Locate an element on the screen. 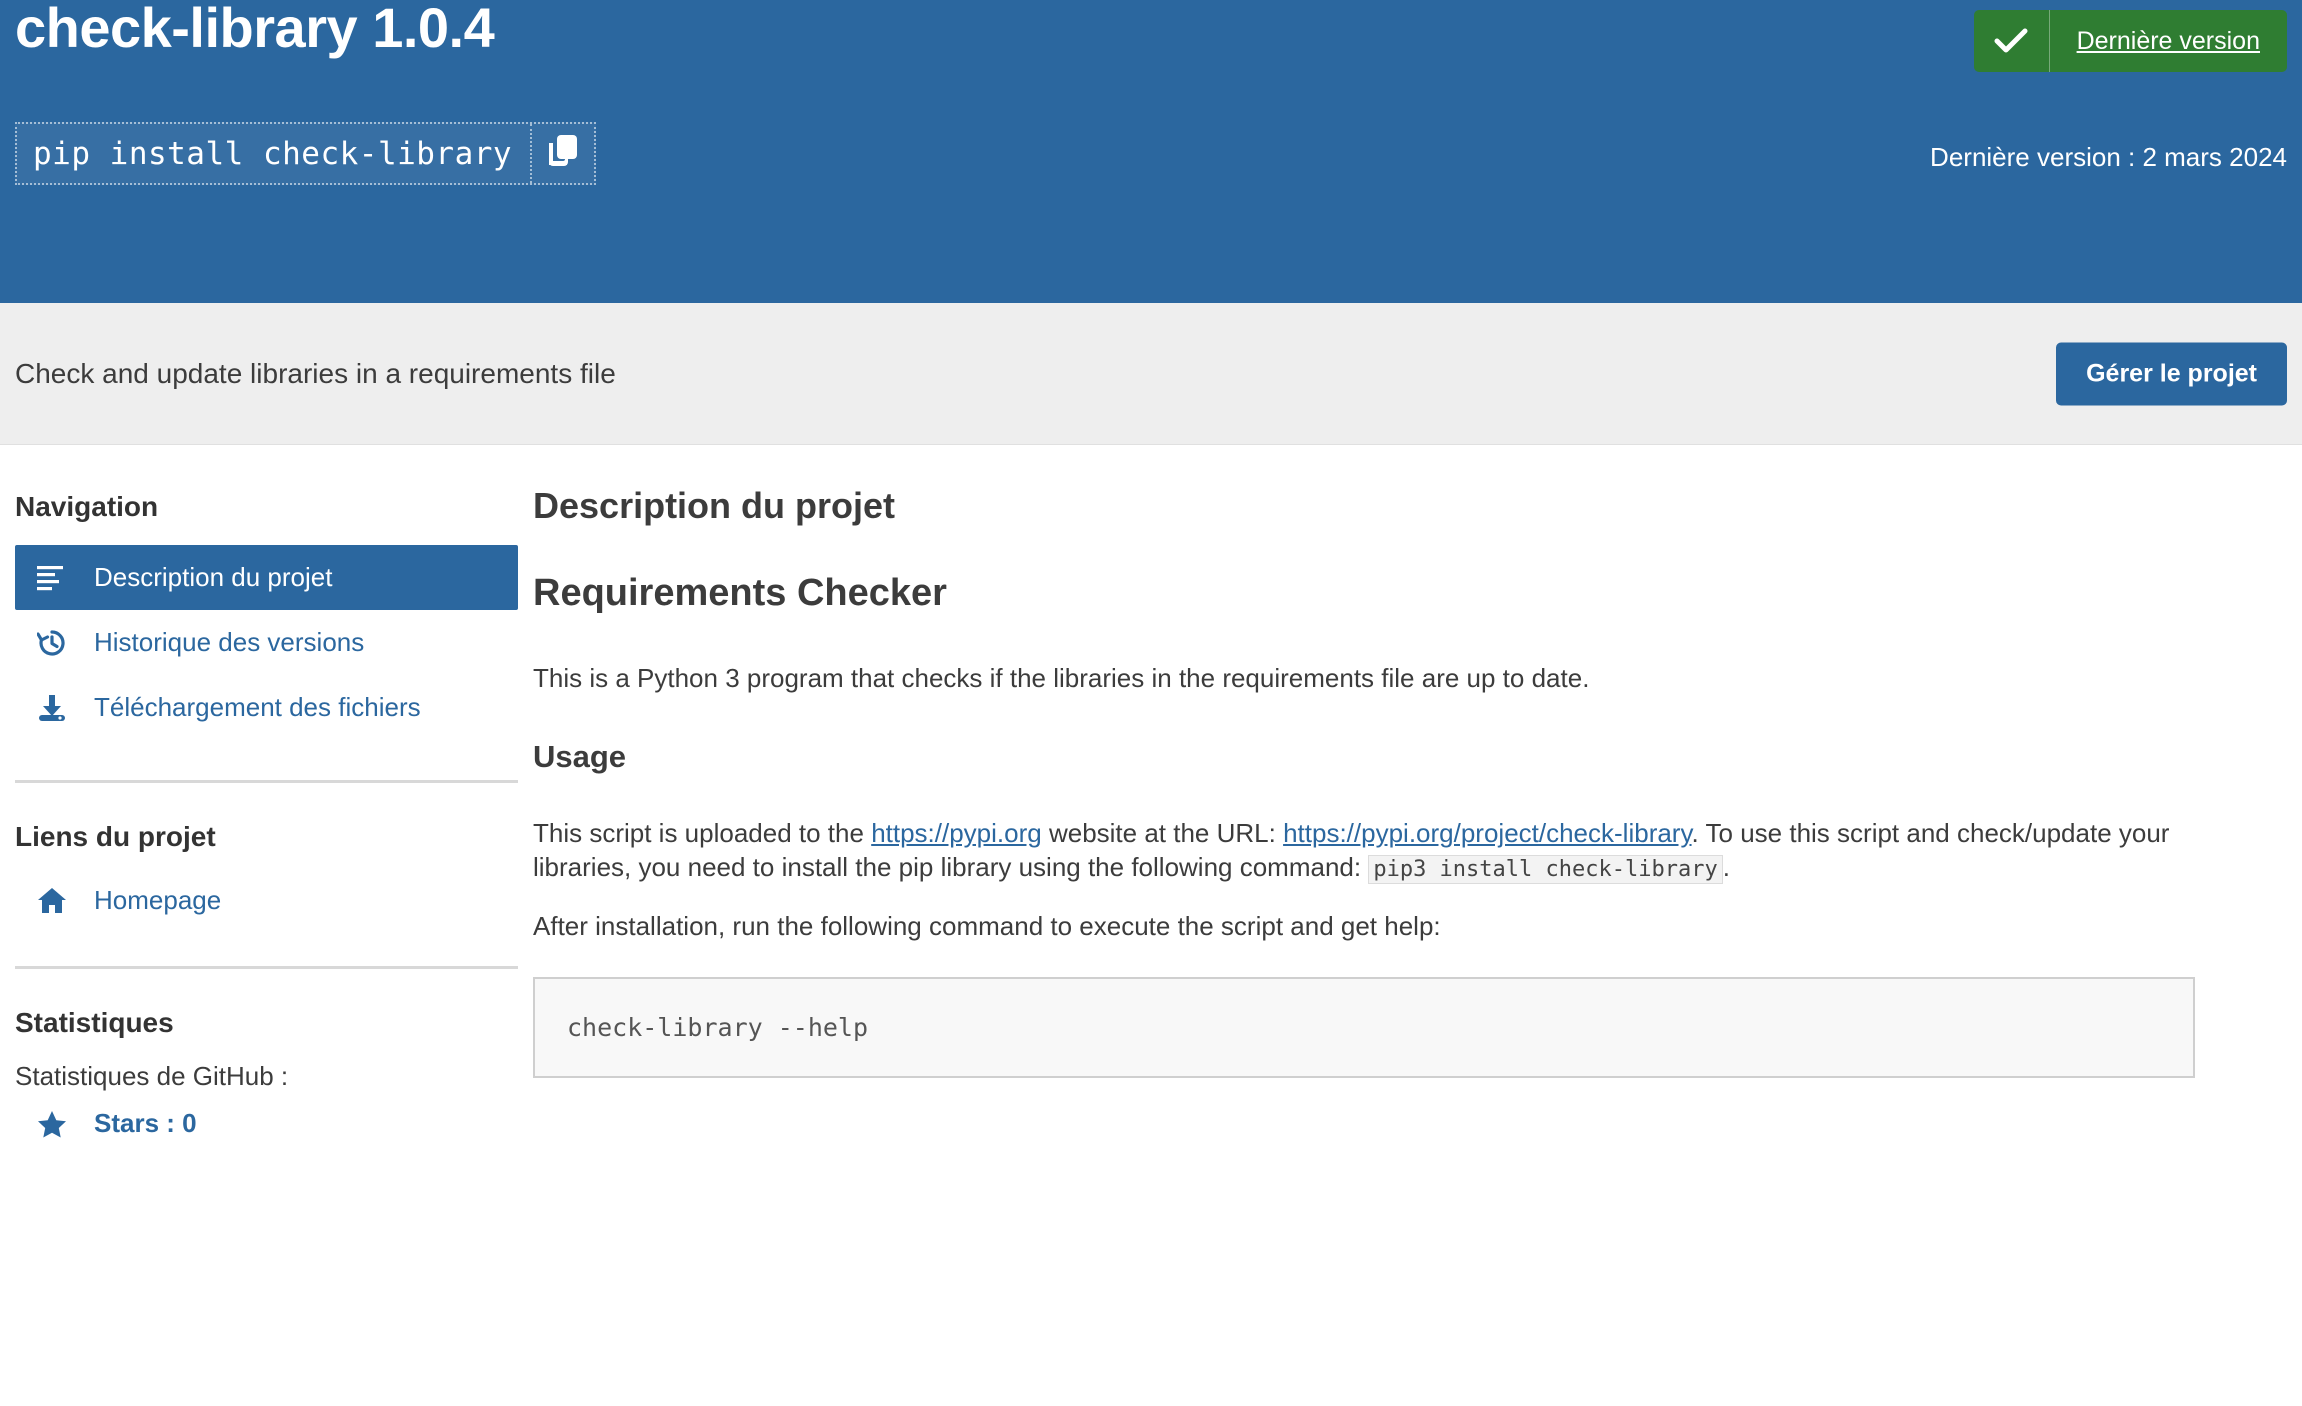 The image size is (2302, 1406). sidebar-item-label: Description du projet is located at coordinates (213, 577).